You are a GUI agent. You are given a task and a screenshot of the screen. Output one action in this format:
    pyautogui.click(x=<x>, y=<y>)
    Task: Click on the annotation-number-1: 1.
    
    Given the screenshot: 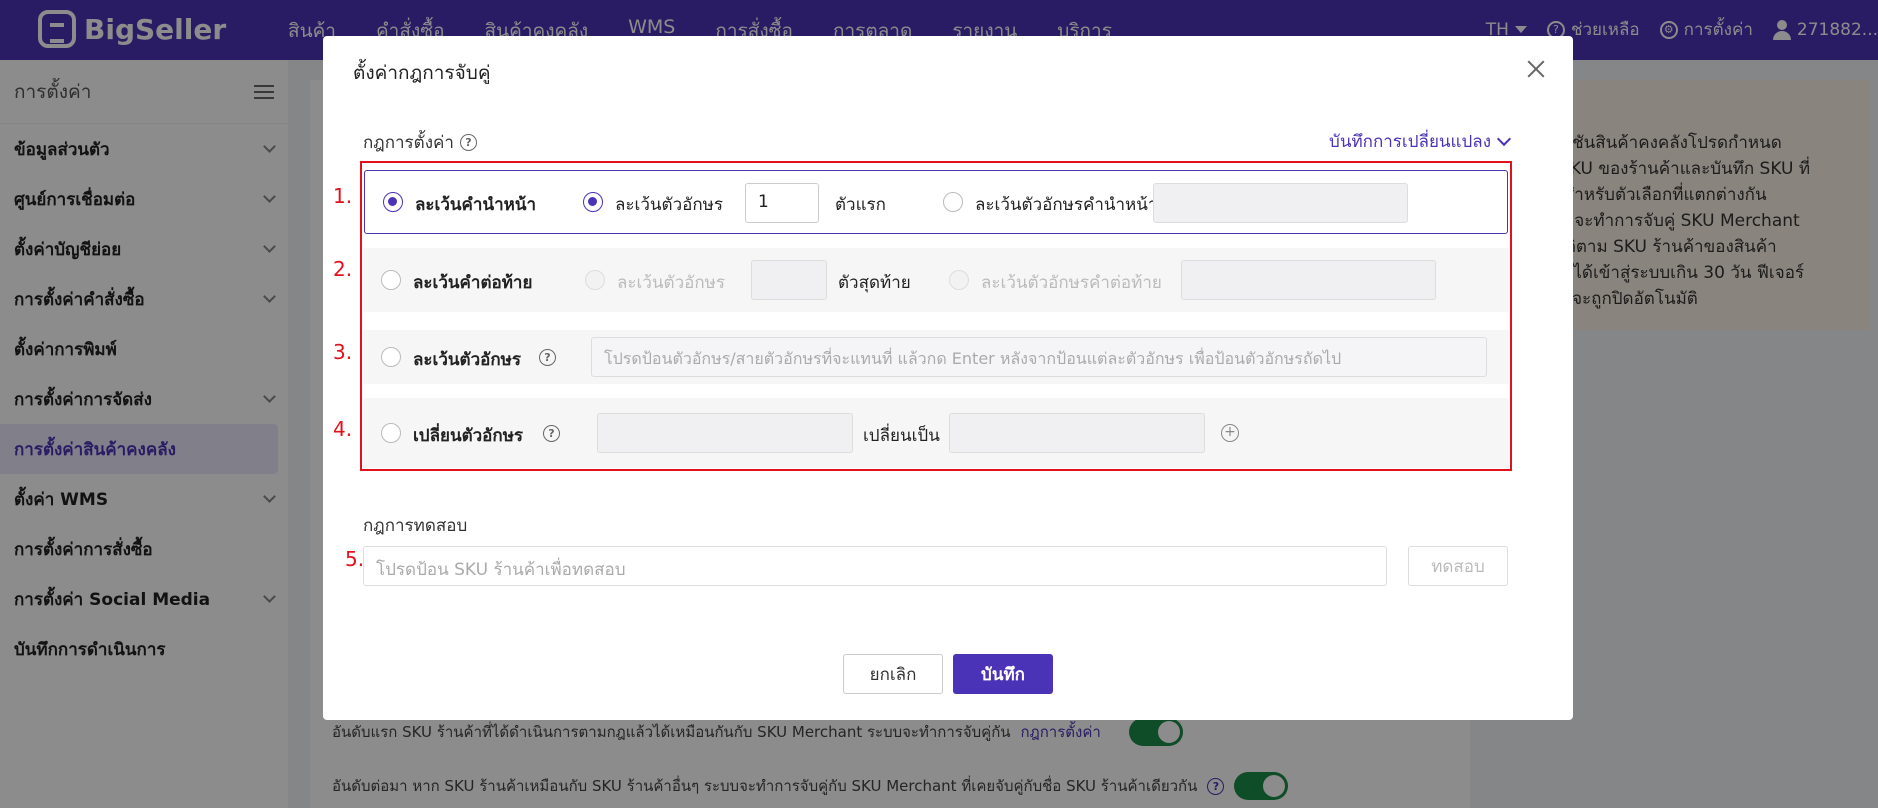 What is the action you would take?
    pyautogui.click(x=343, y=196)
    